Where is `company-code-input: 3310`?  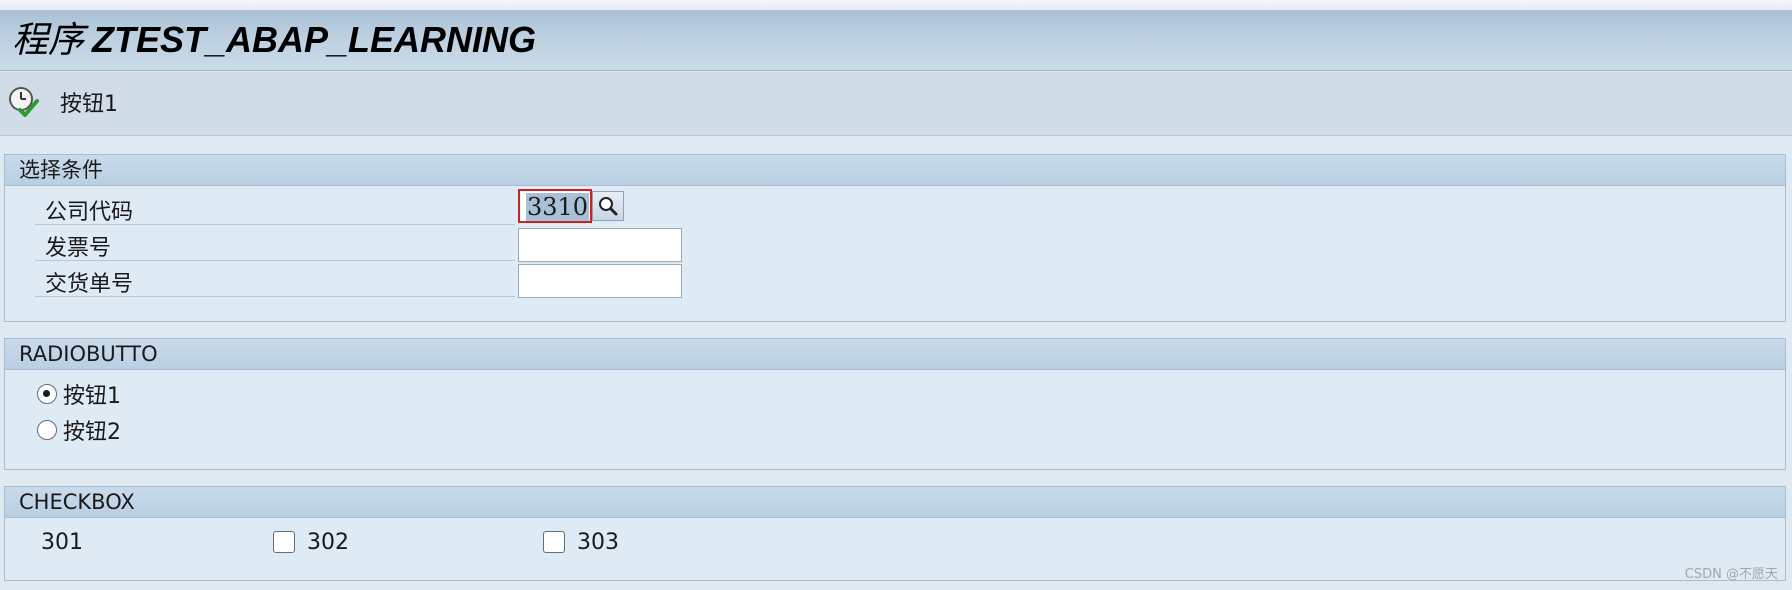 company-code-input: 3310 is located at coordinates (555, 206).